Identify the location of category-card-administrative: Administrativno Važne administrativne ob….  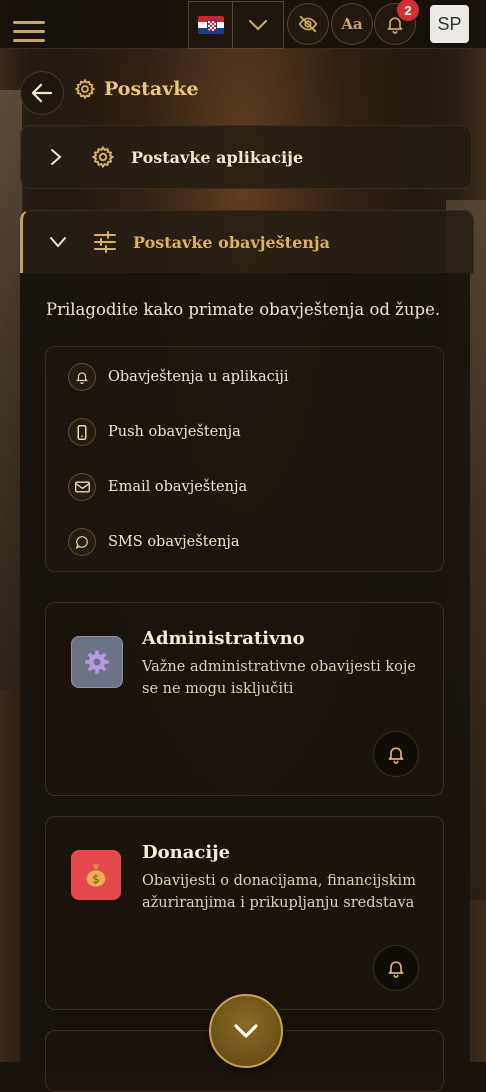
(244, 699).